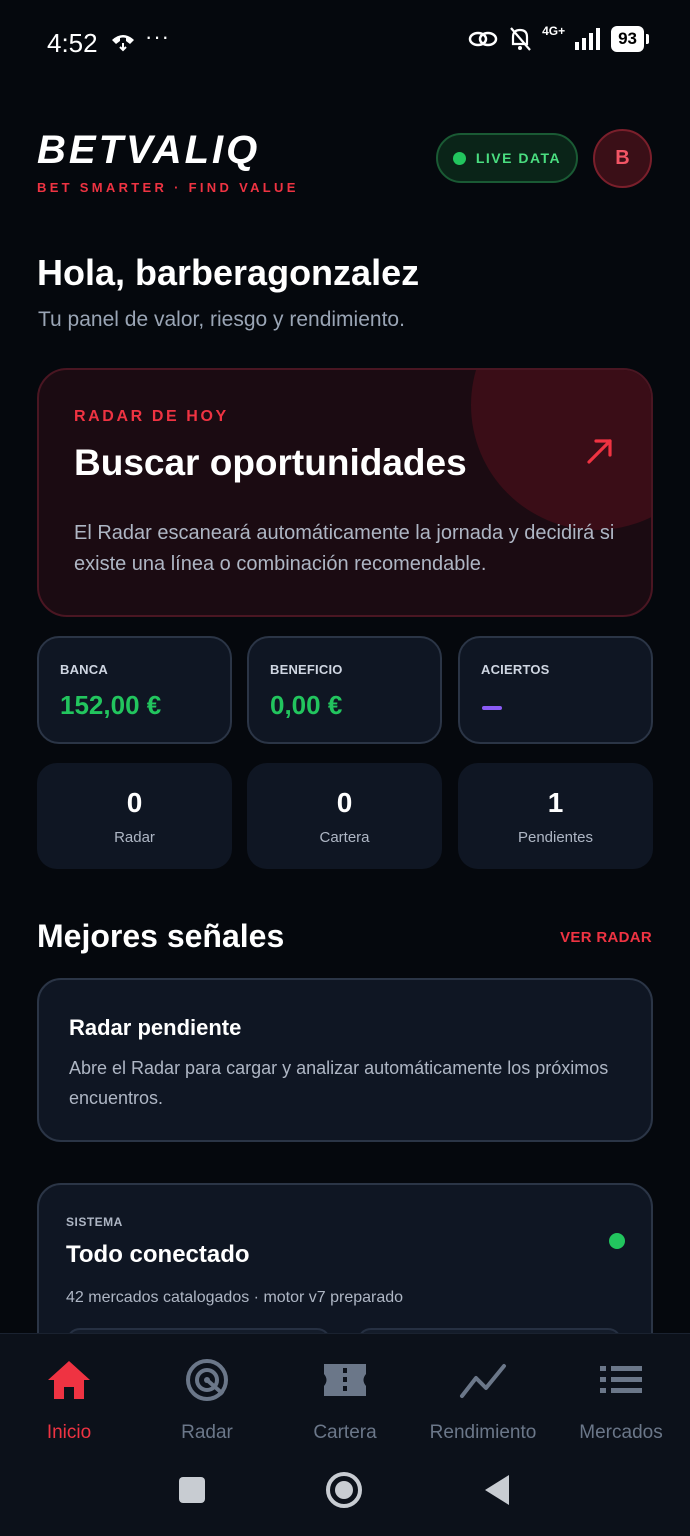 Image resolution: width=690 pixels, height=1536 pixels. I want to click on recents-button, so click(192, 1490).